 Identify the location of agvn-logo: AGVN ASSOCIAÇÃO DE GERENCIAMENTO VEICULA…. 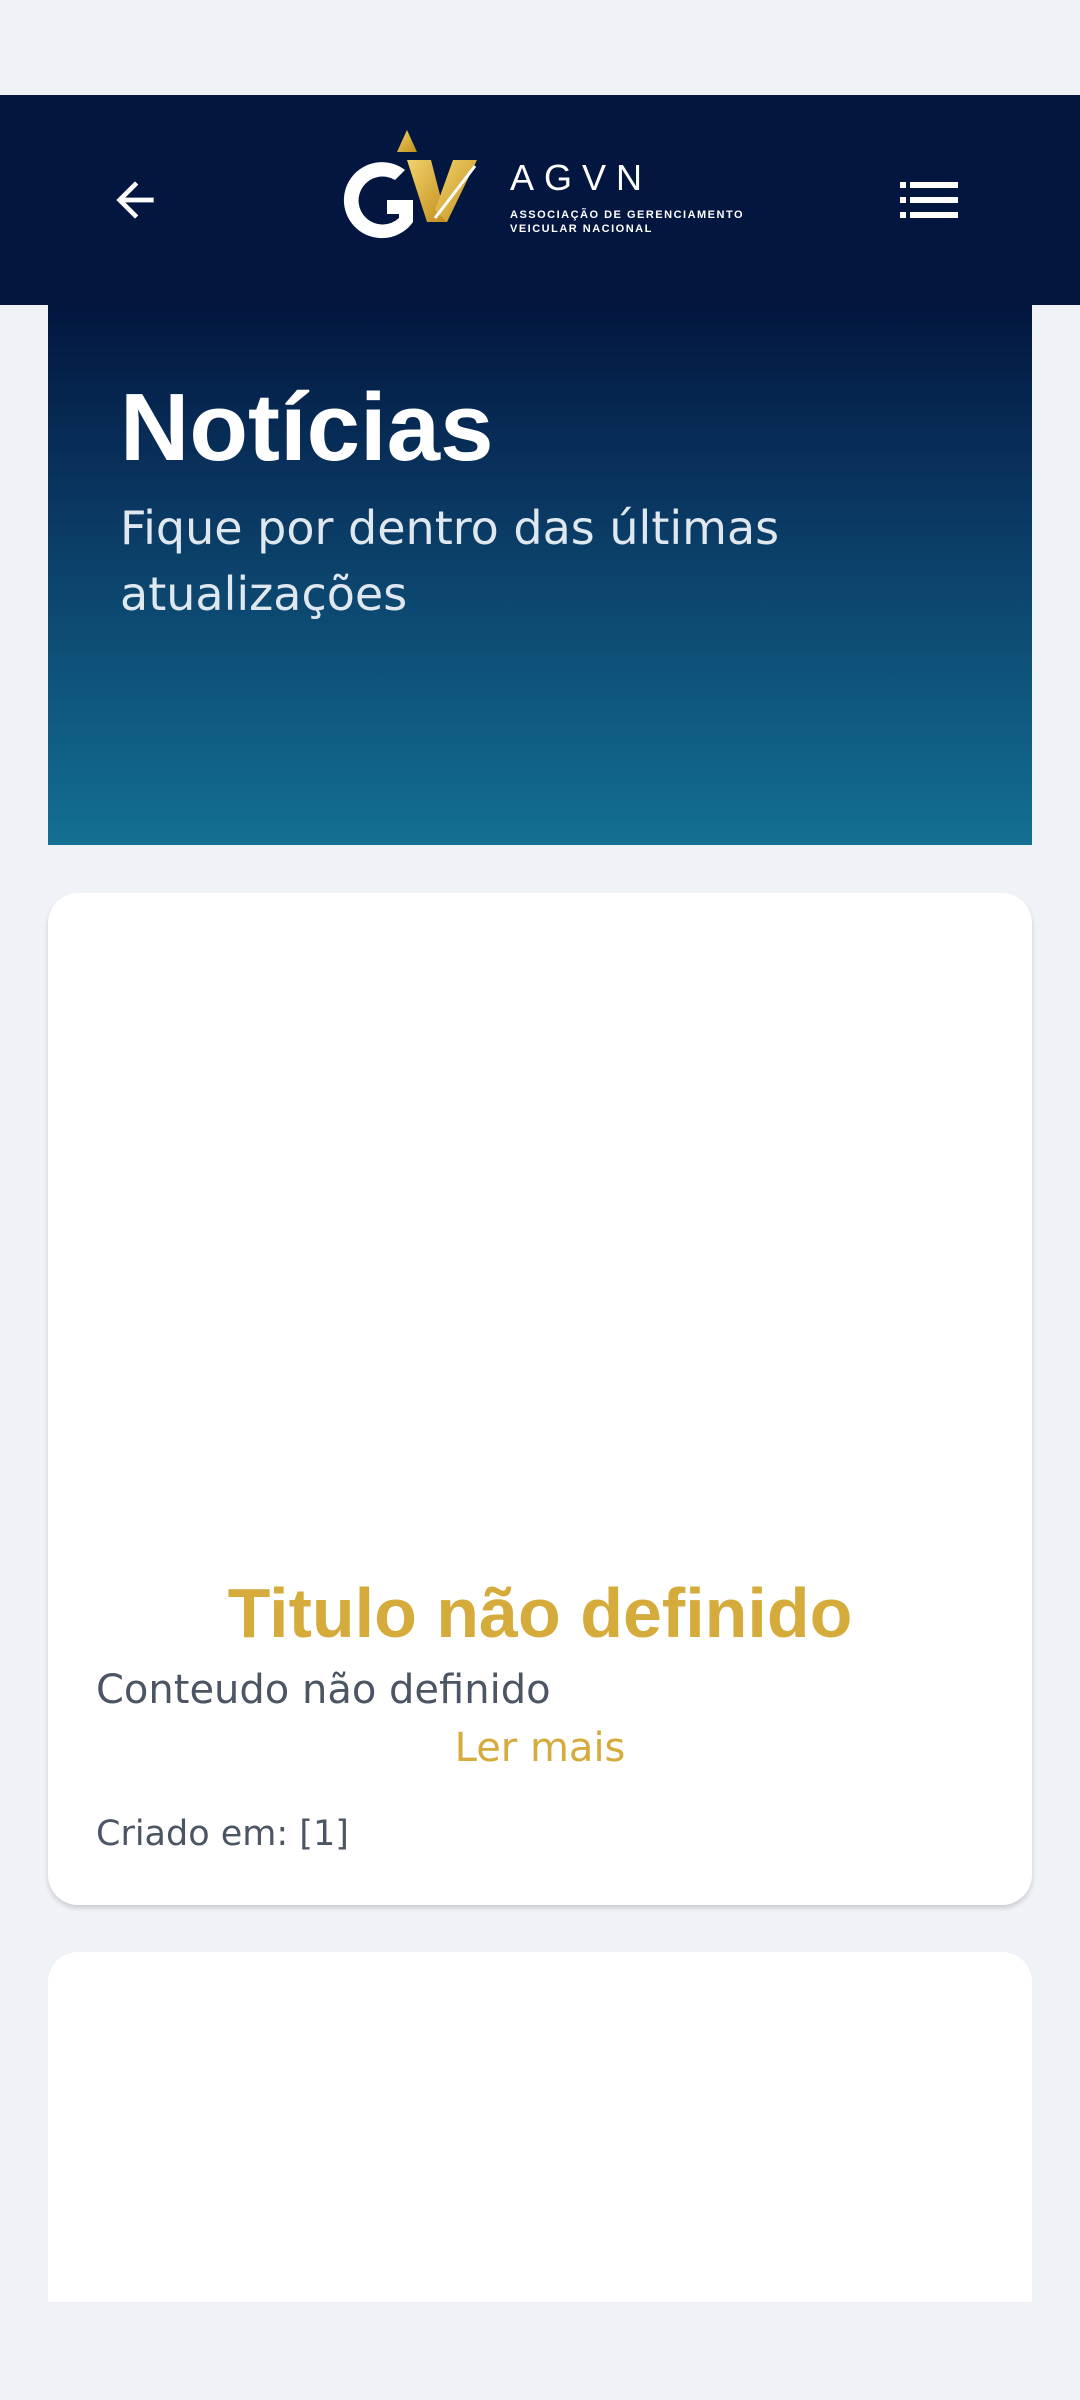
(543, 184).